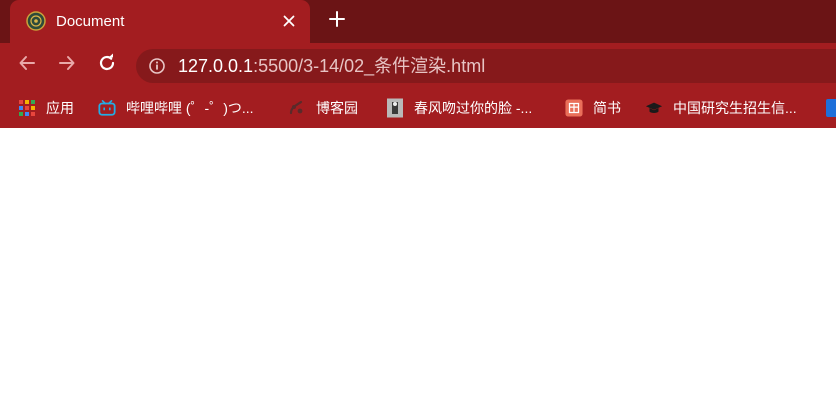 The height and width of the screenshot is (406, 836). I want to click on bookmark-cnblogs: 博客园, so click(323, 108).